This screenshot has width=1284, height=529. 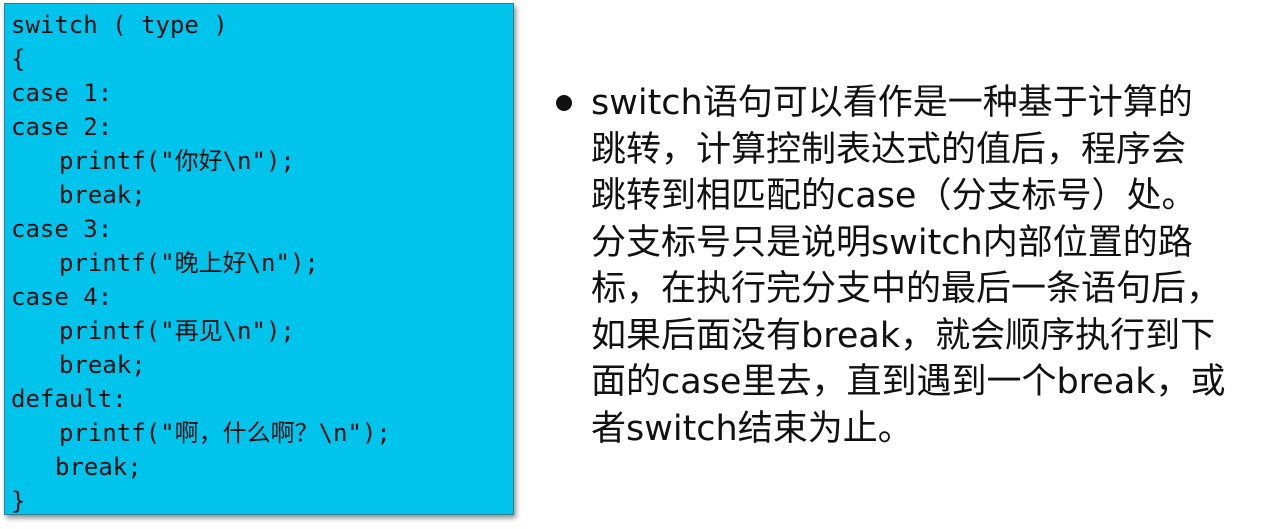 I want to click on paragraph-line: 分支标号只是说明switch内部位置的路, so click(x=892, y=242).